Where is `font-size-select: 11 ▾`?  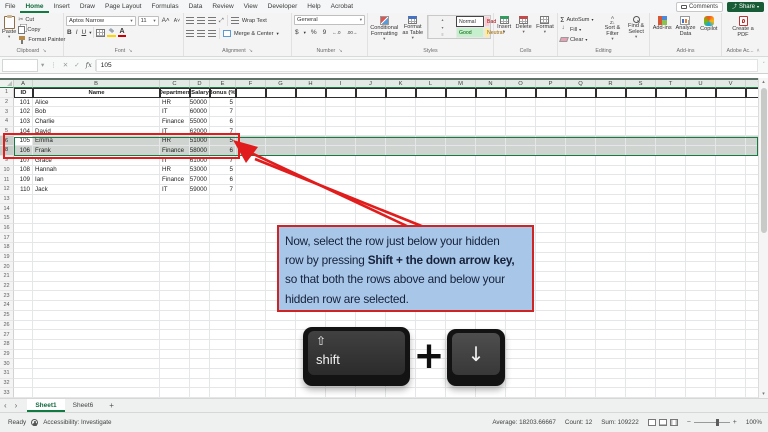 font-size-select: 11 ▾ is located at coordinates (148, 20).